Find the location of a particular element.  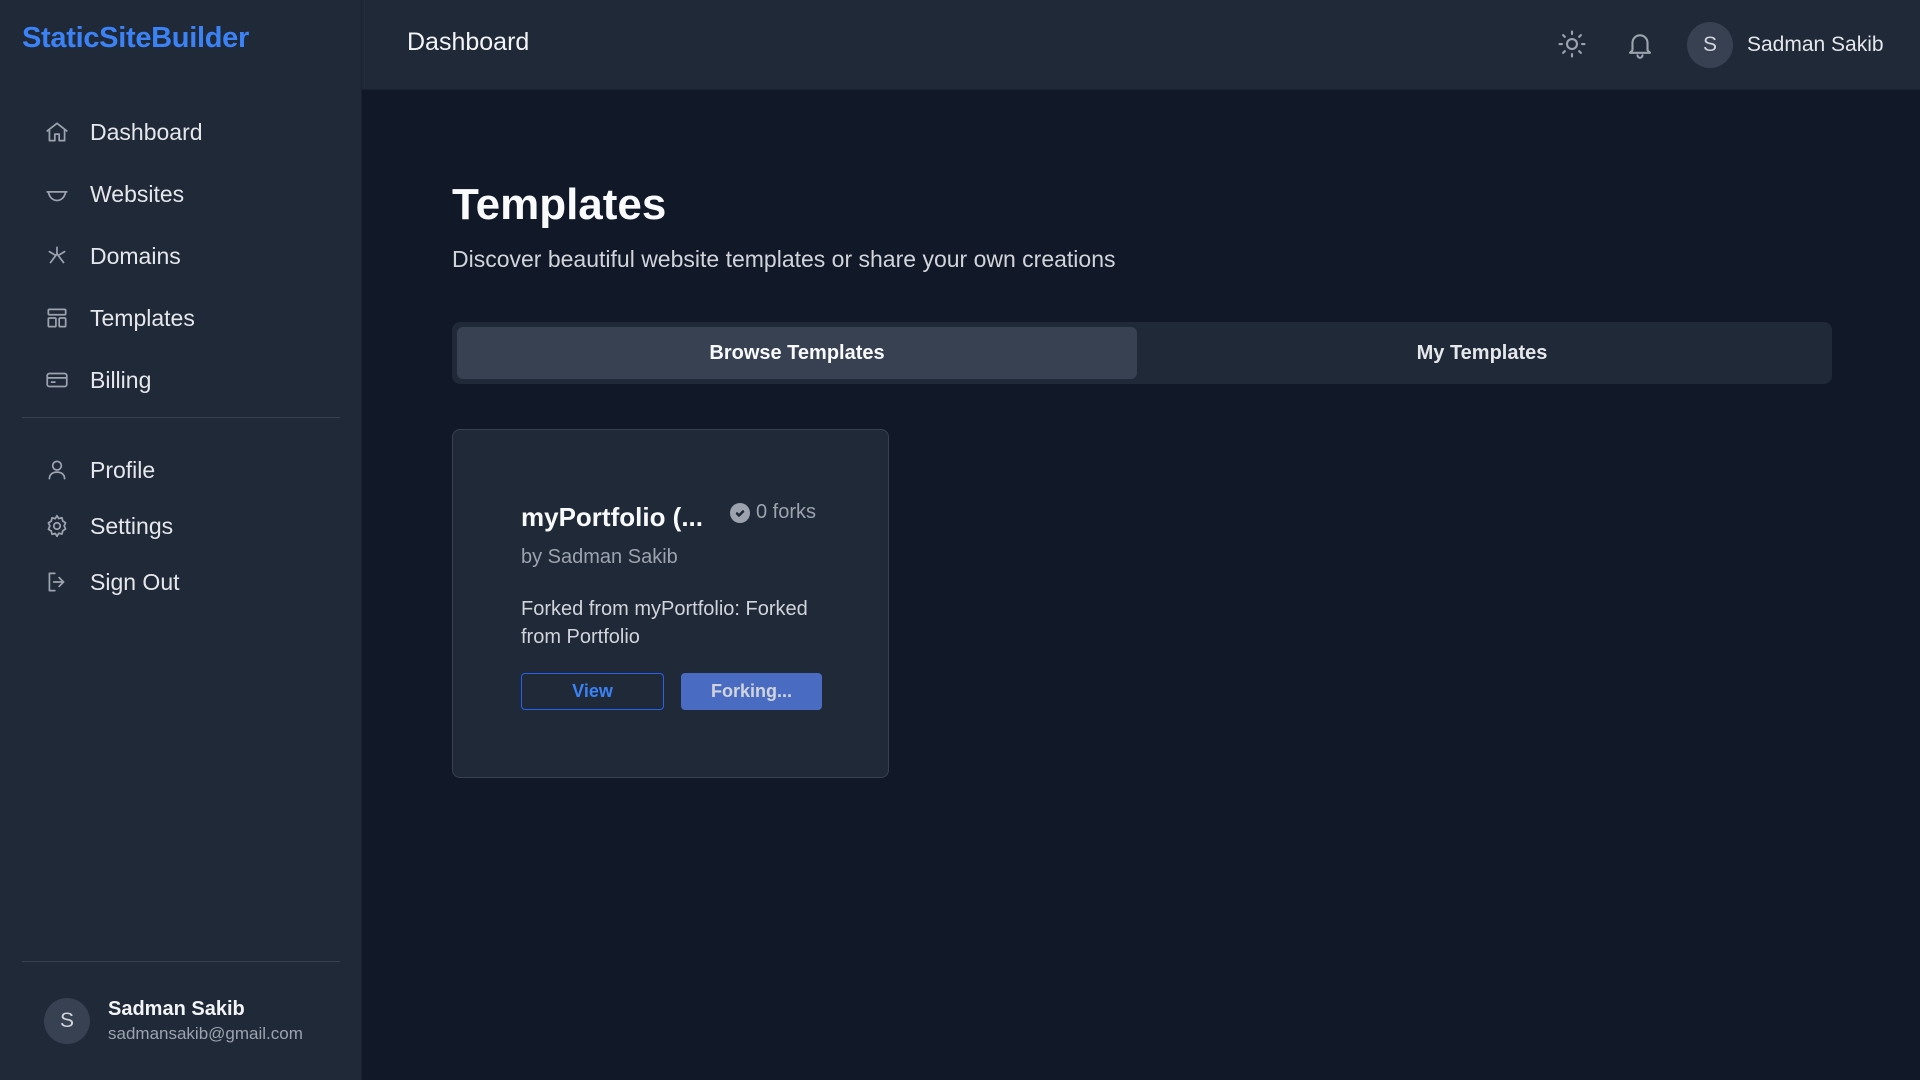

sidebar-item-label: Domains is located at coordinates (135, 255).